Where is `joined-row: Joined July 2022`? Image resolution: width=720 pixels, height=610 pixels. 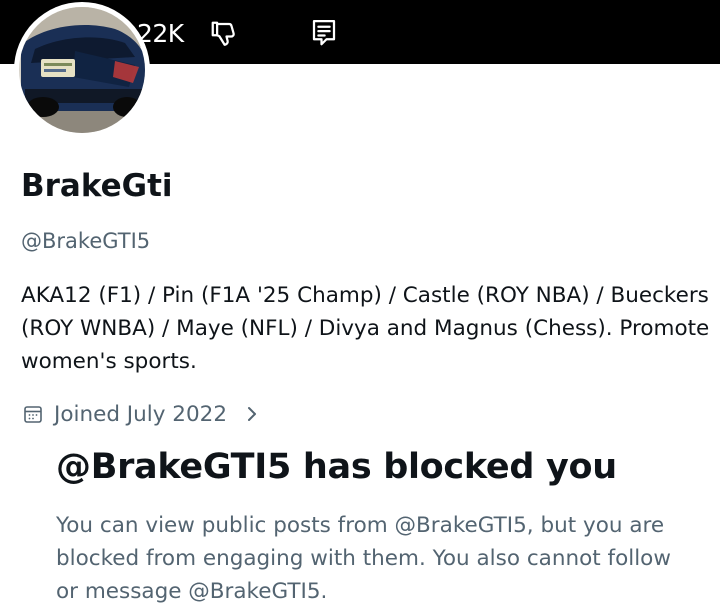 joined-row: Joined July 2022 is located at coordinates (140, 414).